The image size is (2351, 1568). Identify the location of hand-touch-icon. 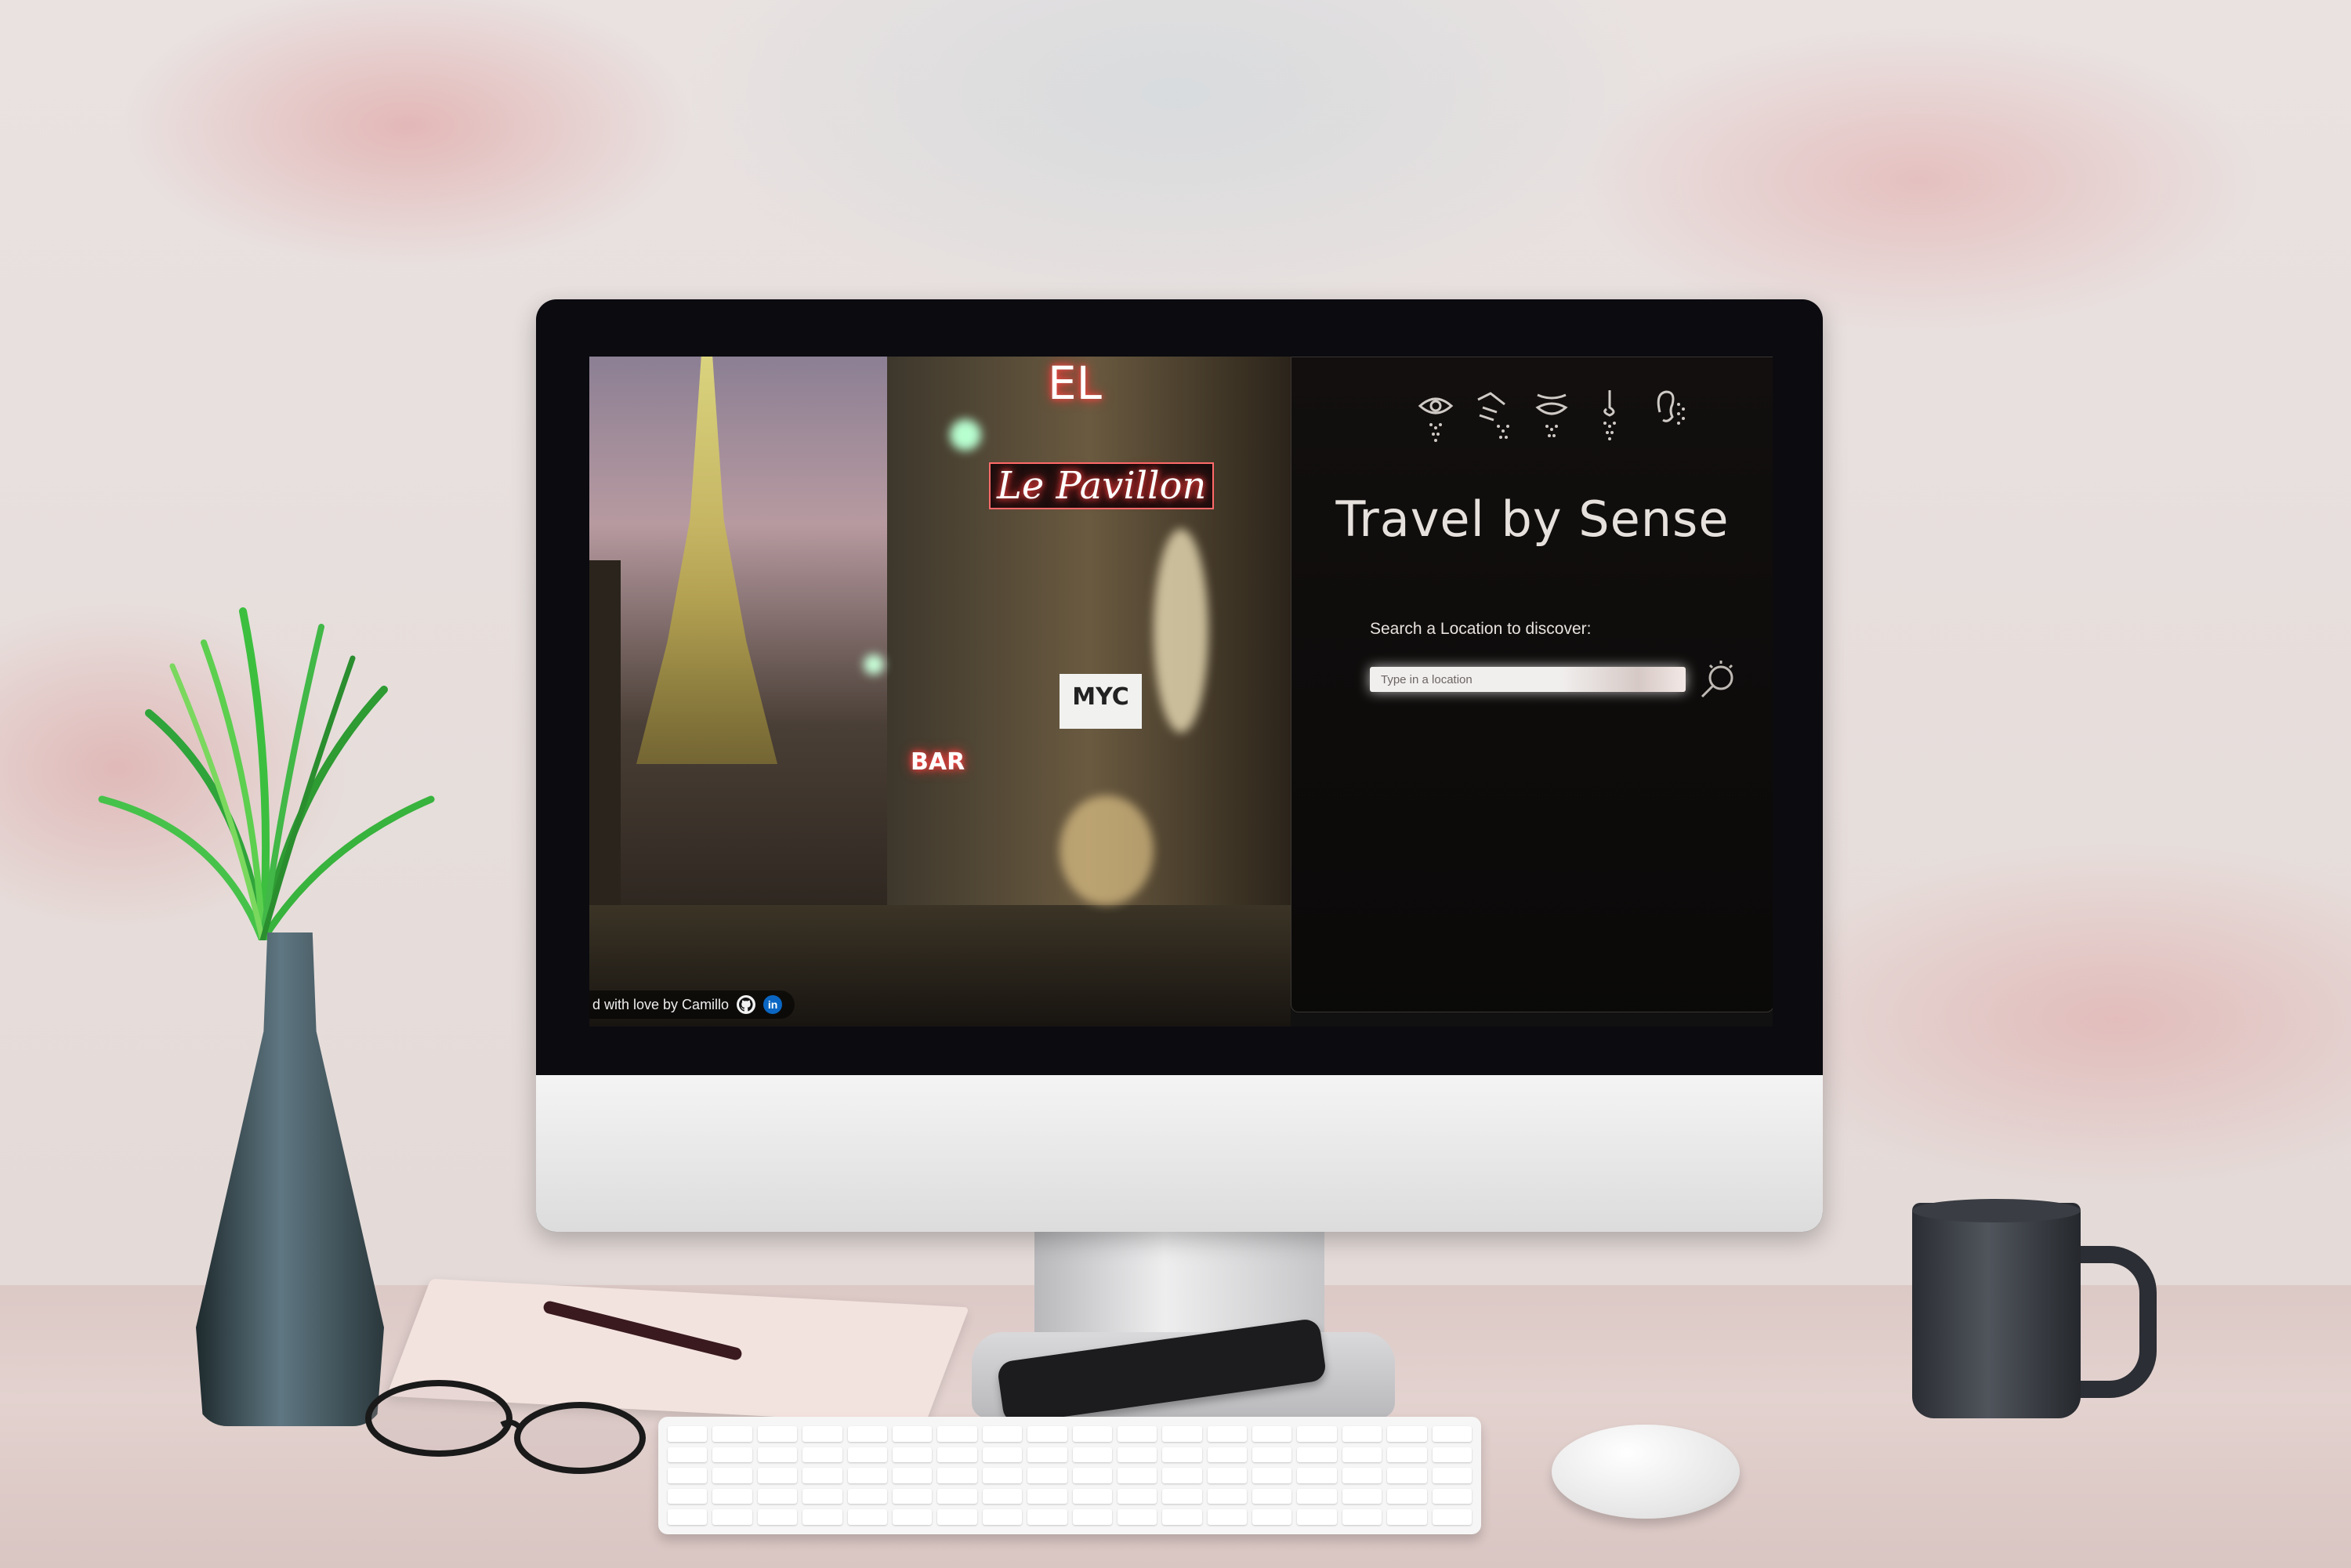
(1493, 416).